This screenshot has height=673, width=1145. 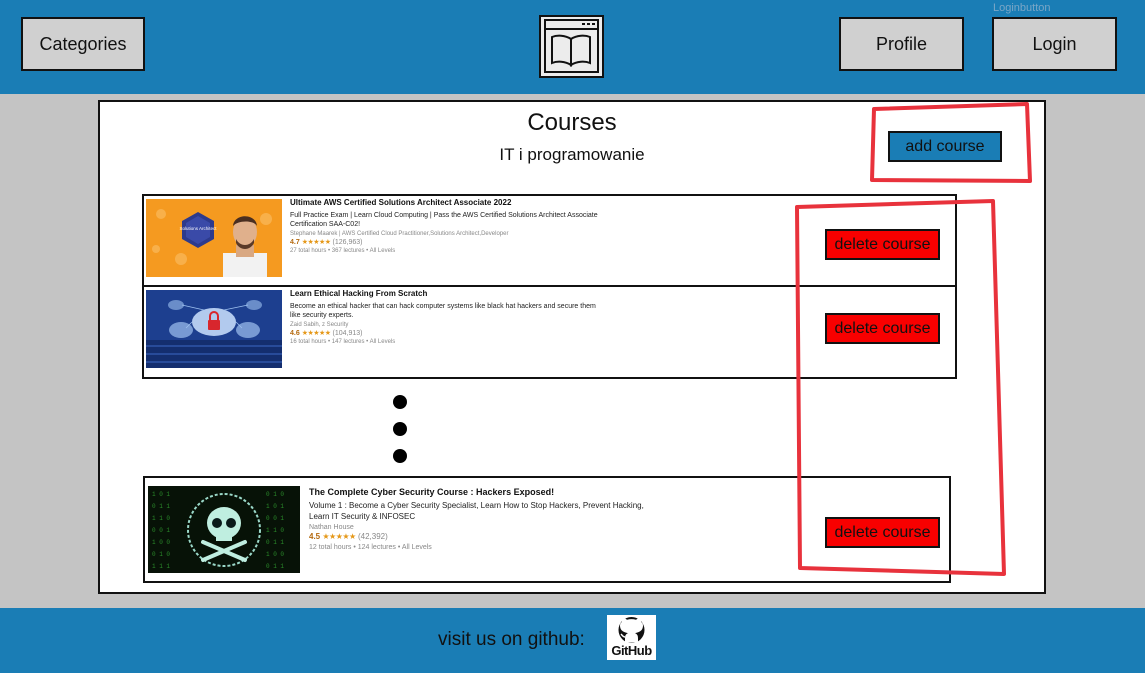 I want to click on github-octocat-icon, so click(x=631, y=630).